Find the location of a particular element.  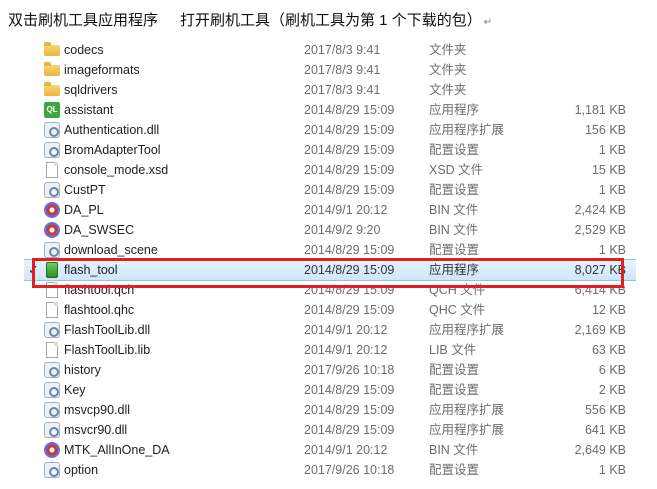

file-row: msvcr90.dll 2014/8/29 15:09 应用程序扩展 641 KB is located at coordinates (330, 430).